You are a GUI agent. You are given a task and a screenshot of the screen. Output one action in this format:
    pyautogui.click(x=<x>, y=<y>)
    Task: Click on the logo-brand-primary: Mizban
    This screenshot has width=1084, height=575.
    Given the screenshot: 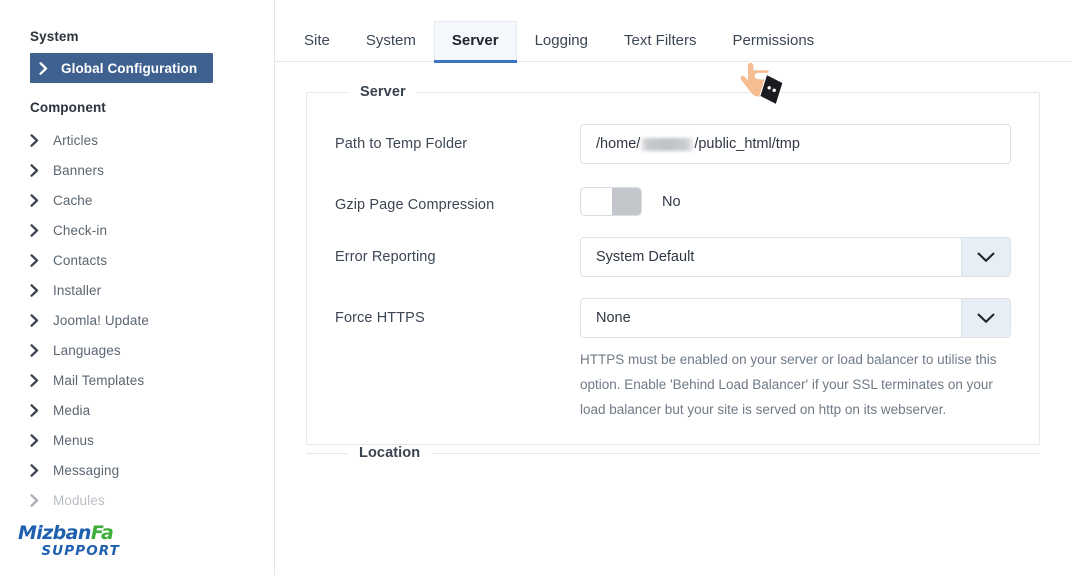 What is the action you would take?
    pyautogui.click(x=54, y=533)
    